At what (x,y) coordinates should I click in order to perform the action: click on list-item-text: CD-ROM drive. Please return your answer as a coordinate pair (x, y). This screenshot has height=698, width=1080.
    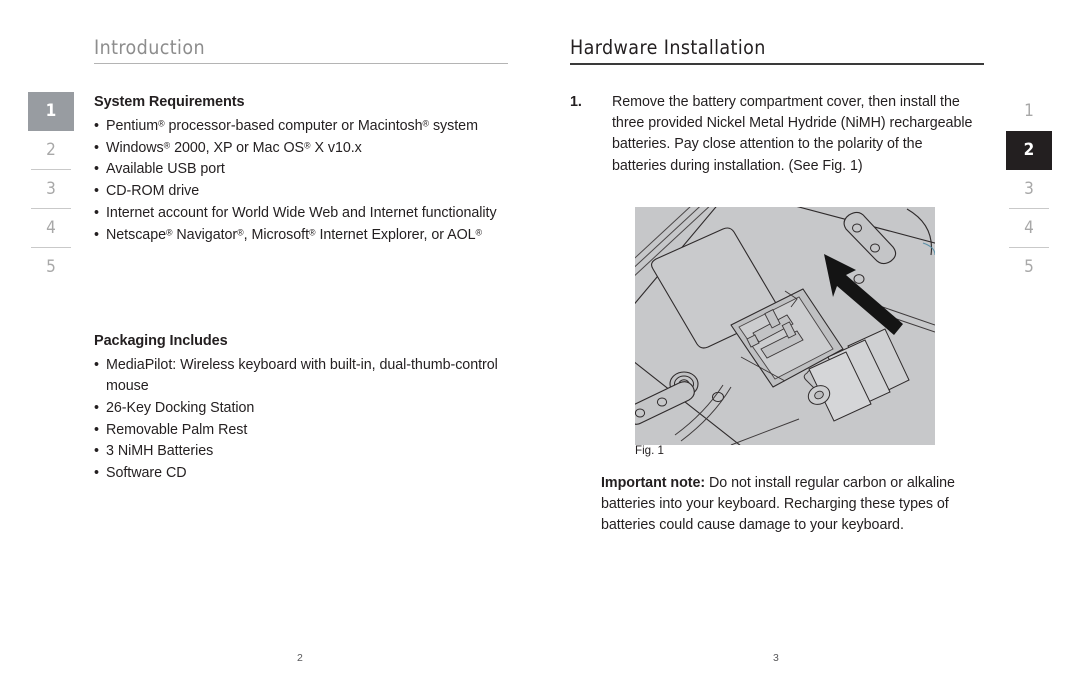
    Looking at the image, I should click on (153, 191).